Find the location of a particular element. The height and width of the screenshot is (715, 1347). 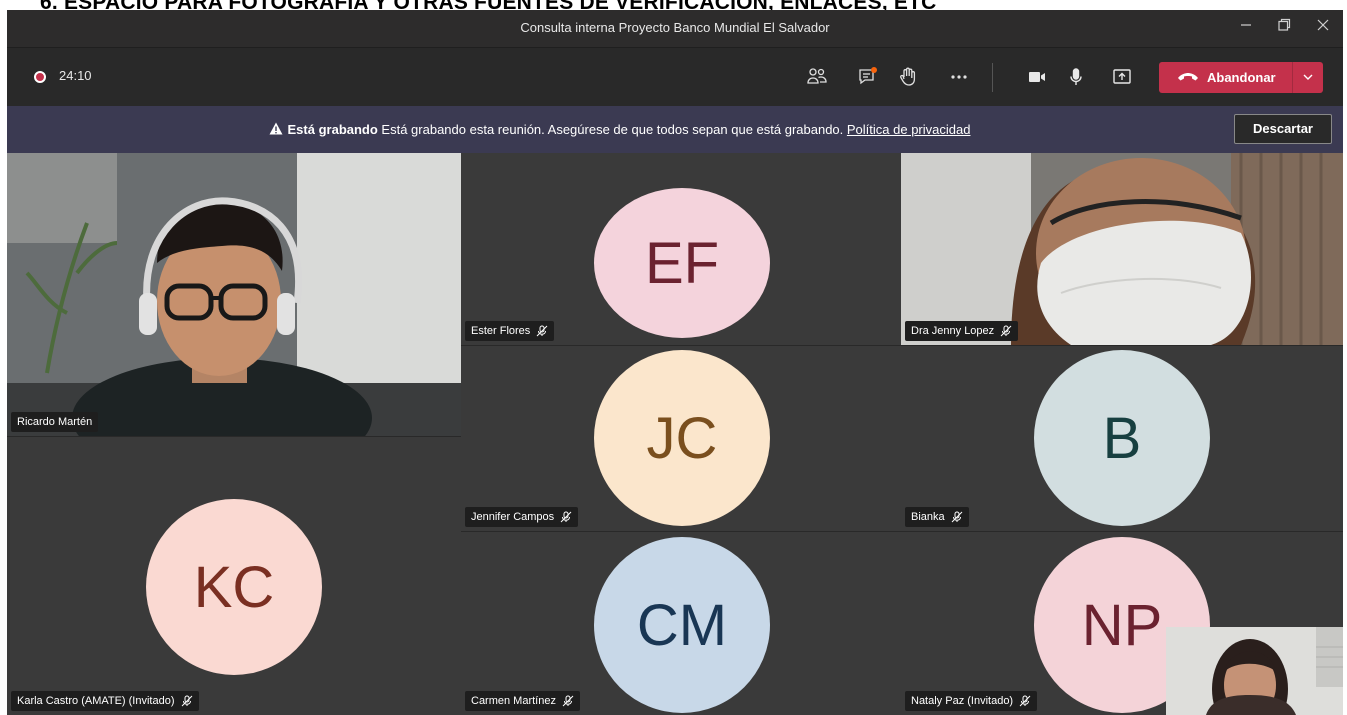

warning-icon is located at coordinates (276, 128).